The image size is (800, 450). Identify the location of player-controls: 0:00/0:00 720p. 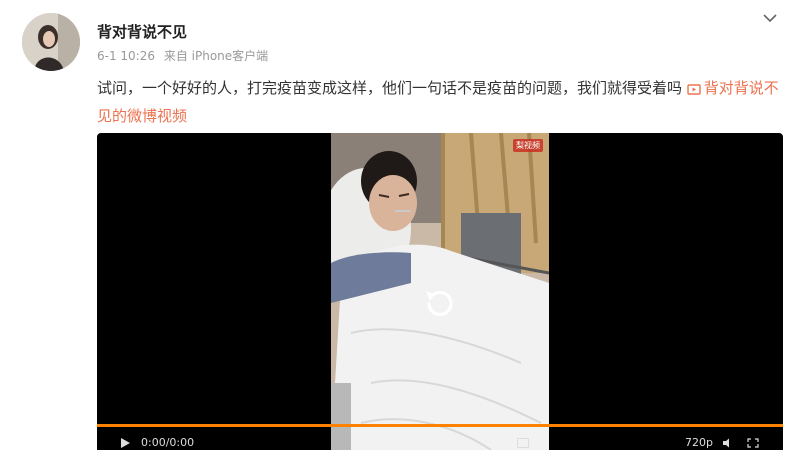
(440, 441).